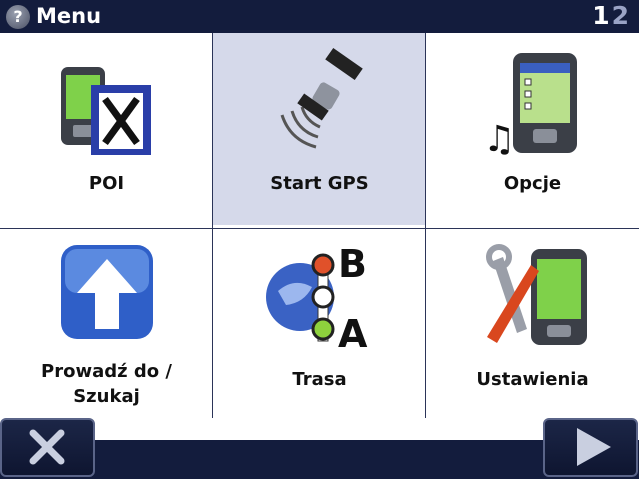  Describe the element at coordinates (601, 15) in the screenshot. I see `page-current: 1` at that location.